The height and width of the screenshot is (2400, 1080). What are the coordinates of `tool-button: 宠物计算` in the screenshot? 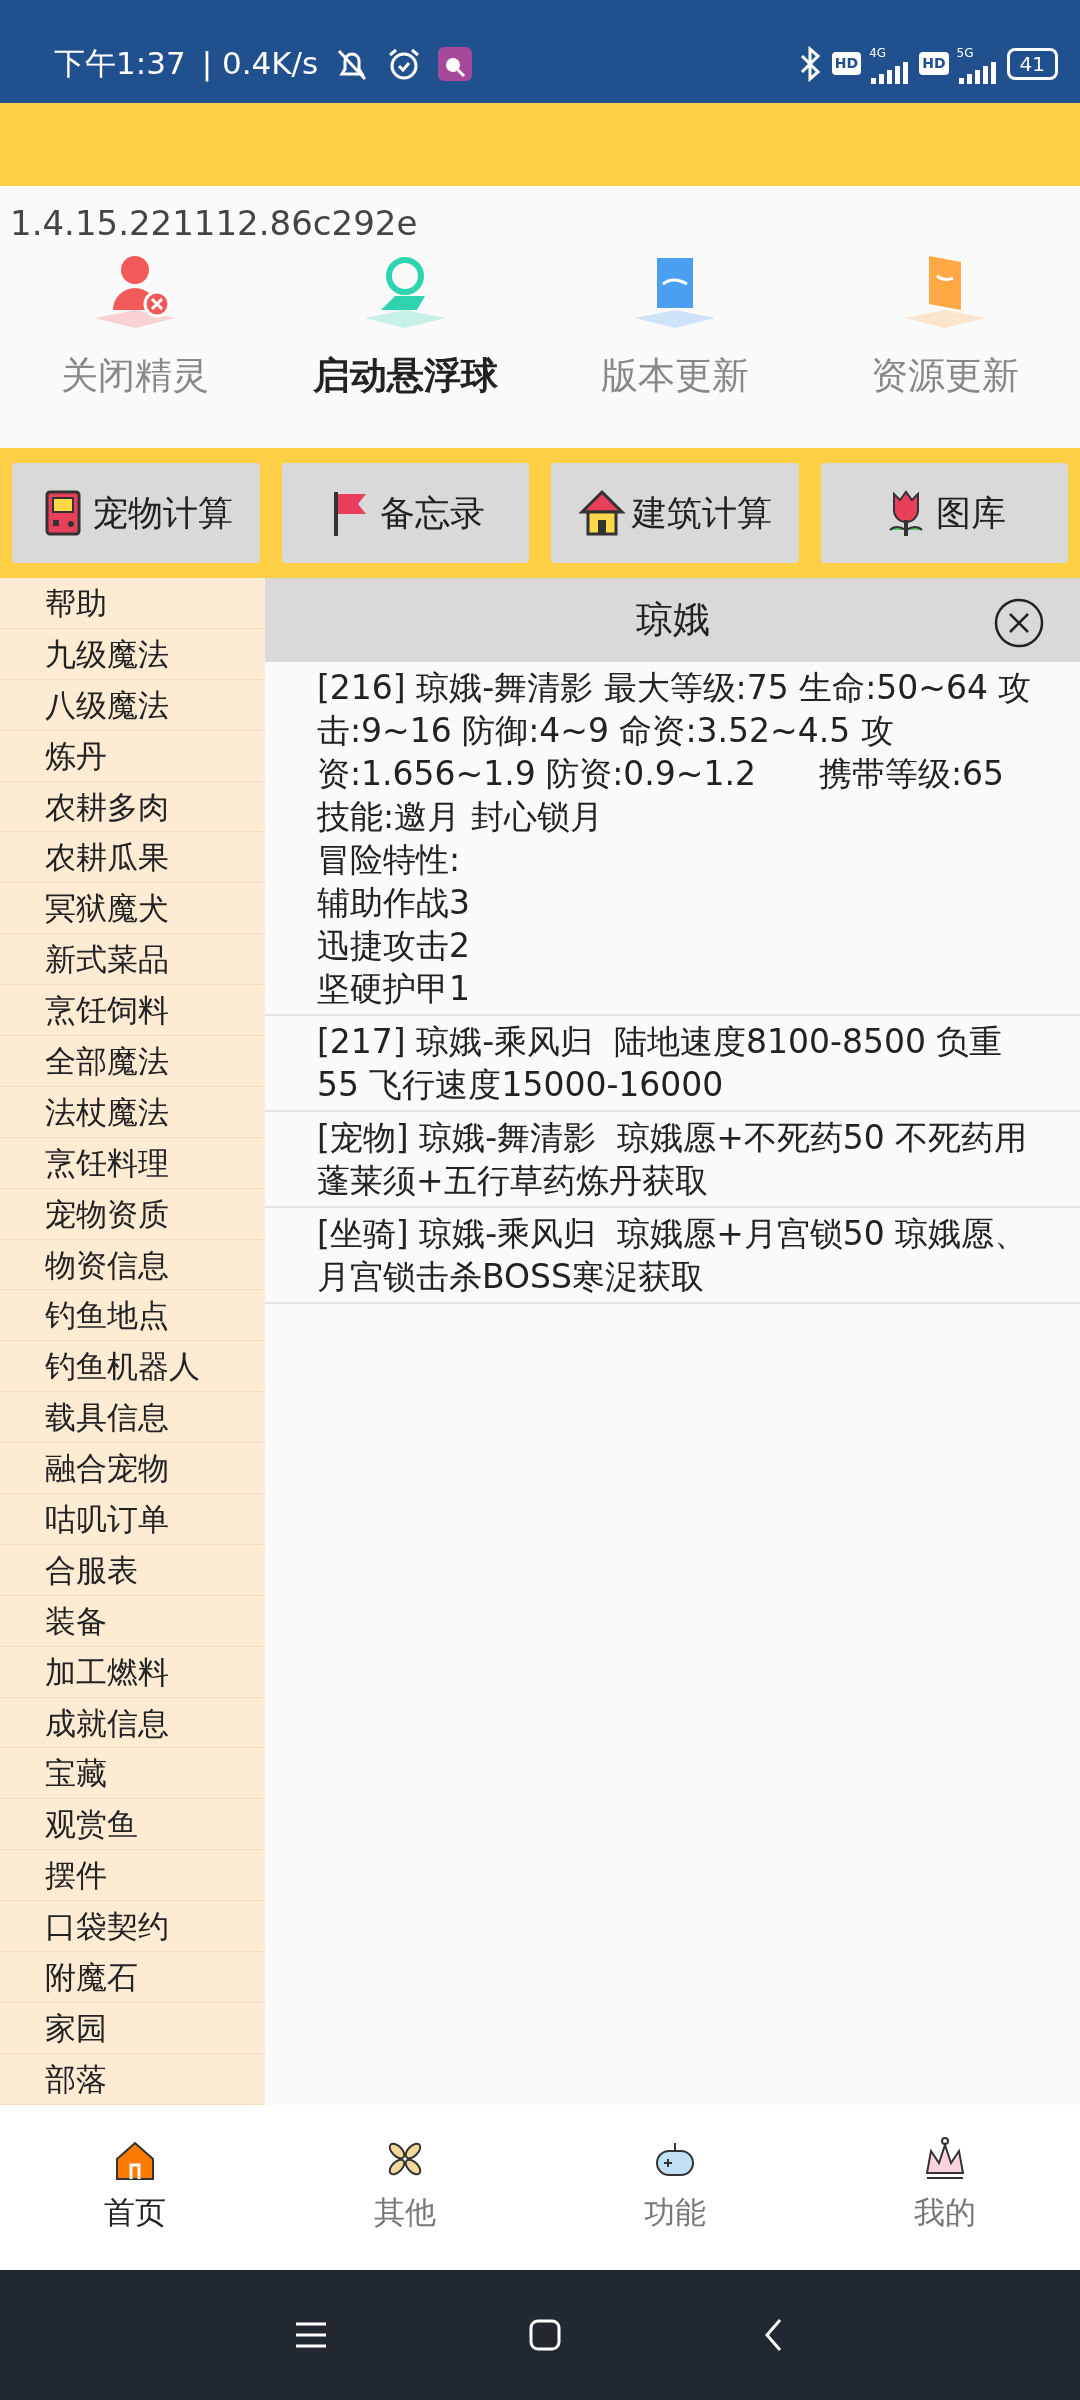 It's located at (136, 513).